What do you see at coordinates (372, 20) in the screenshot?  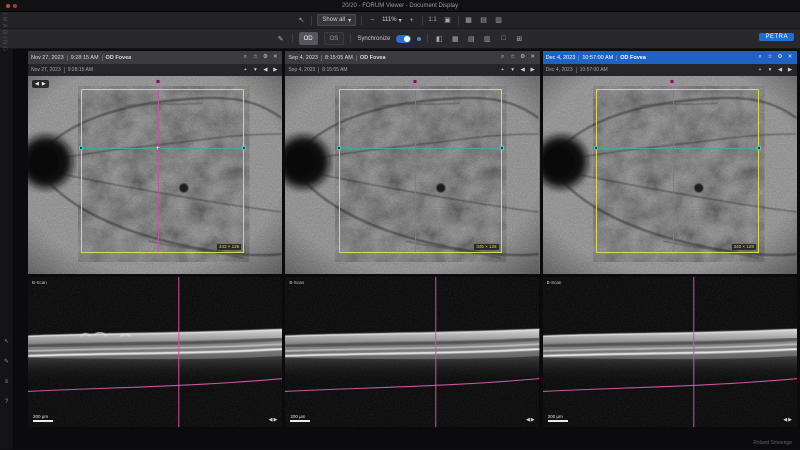 I see `zoom-out-icon: −` at bounding box center [372, 20].